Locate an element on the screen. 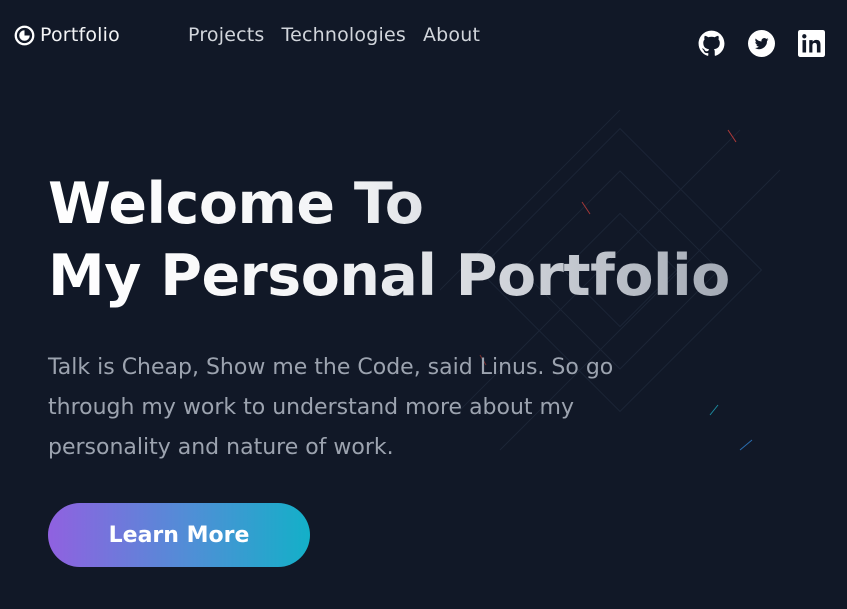  github-icon is located at coordinates (711, 43).